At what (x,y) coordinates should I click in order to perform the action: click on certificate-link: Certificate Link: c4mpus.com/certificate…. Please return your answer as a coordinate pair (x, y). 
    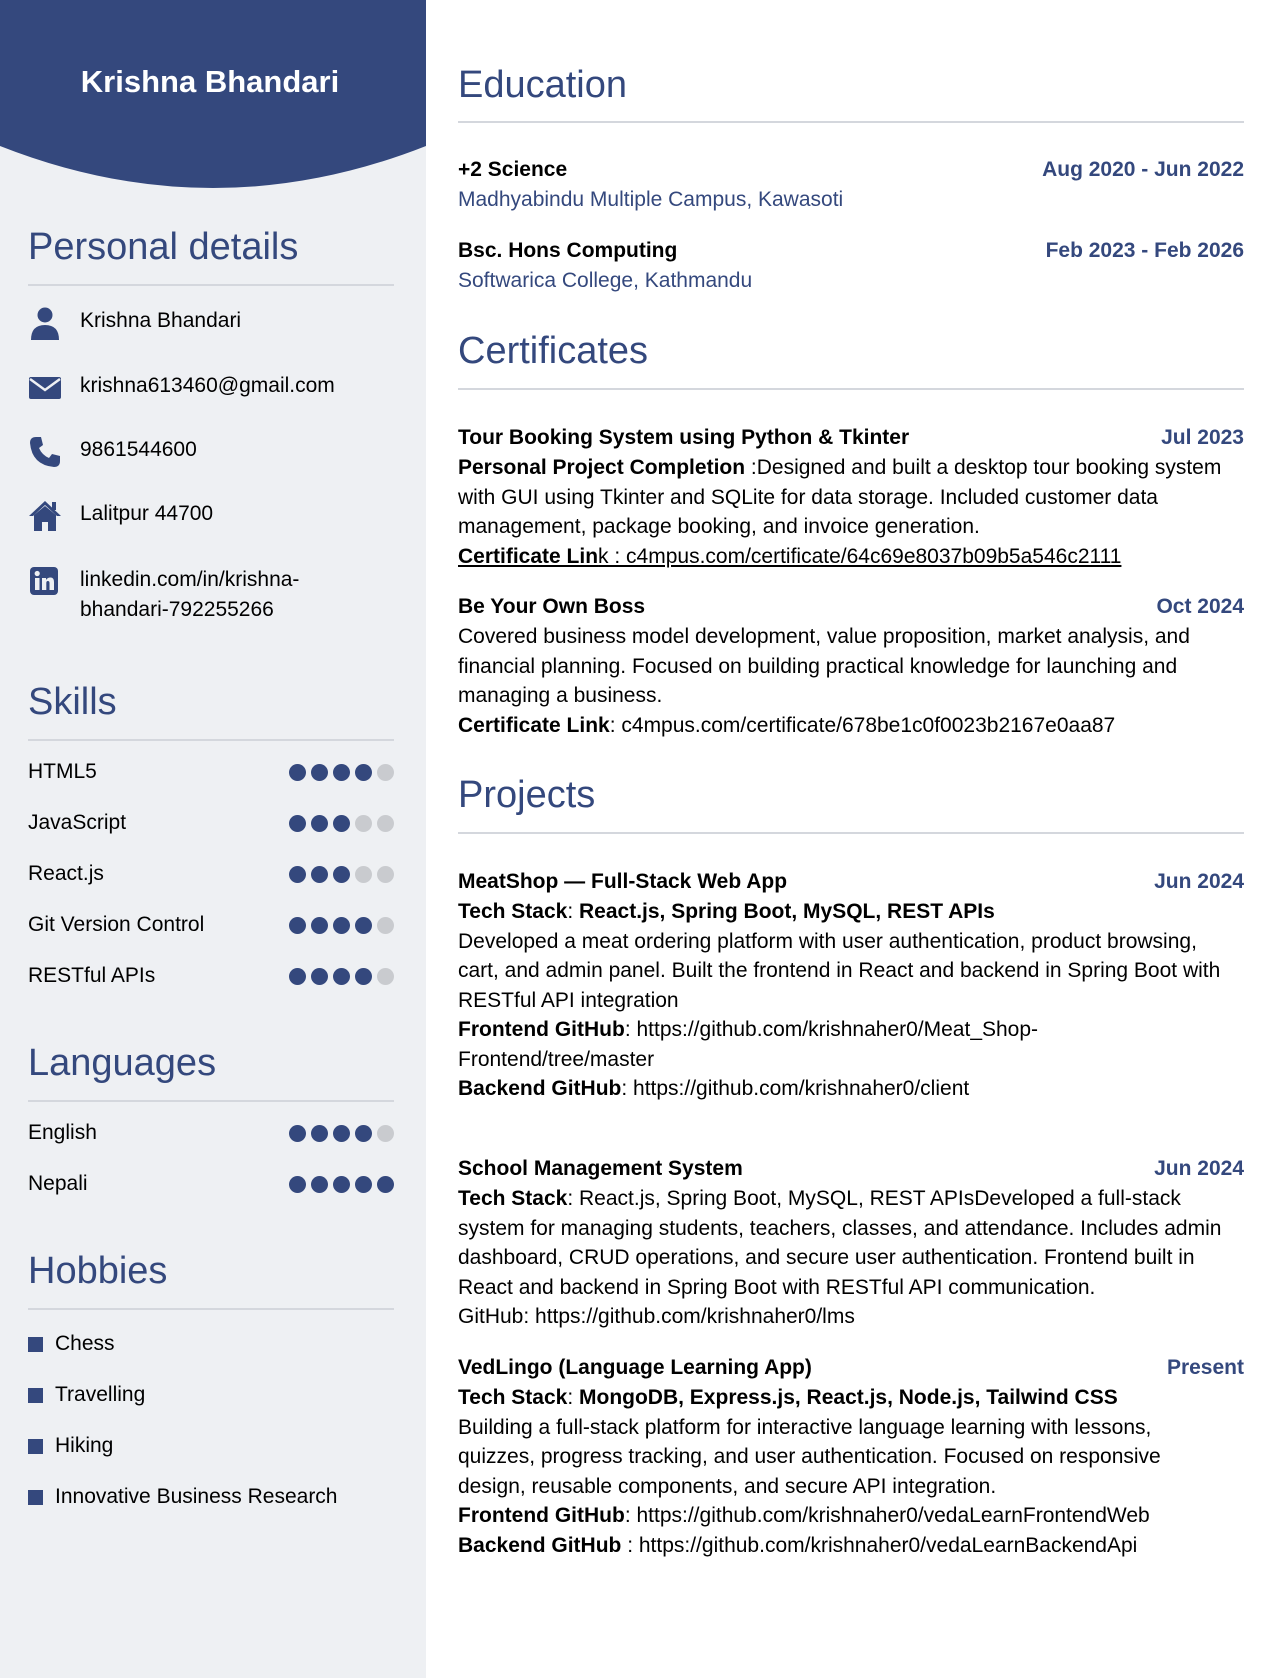
    Looking at the image, I should click on (853, 726).